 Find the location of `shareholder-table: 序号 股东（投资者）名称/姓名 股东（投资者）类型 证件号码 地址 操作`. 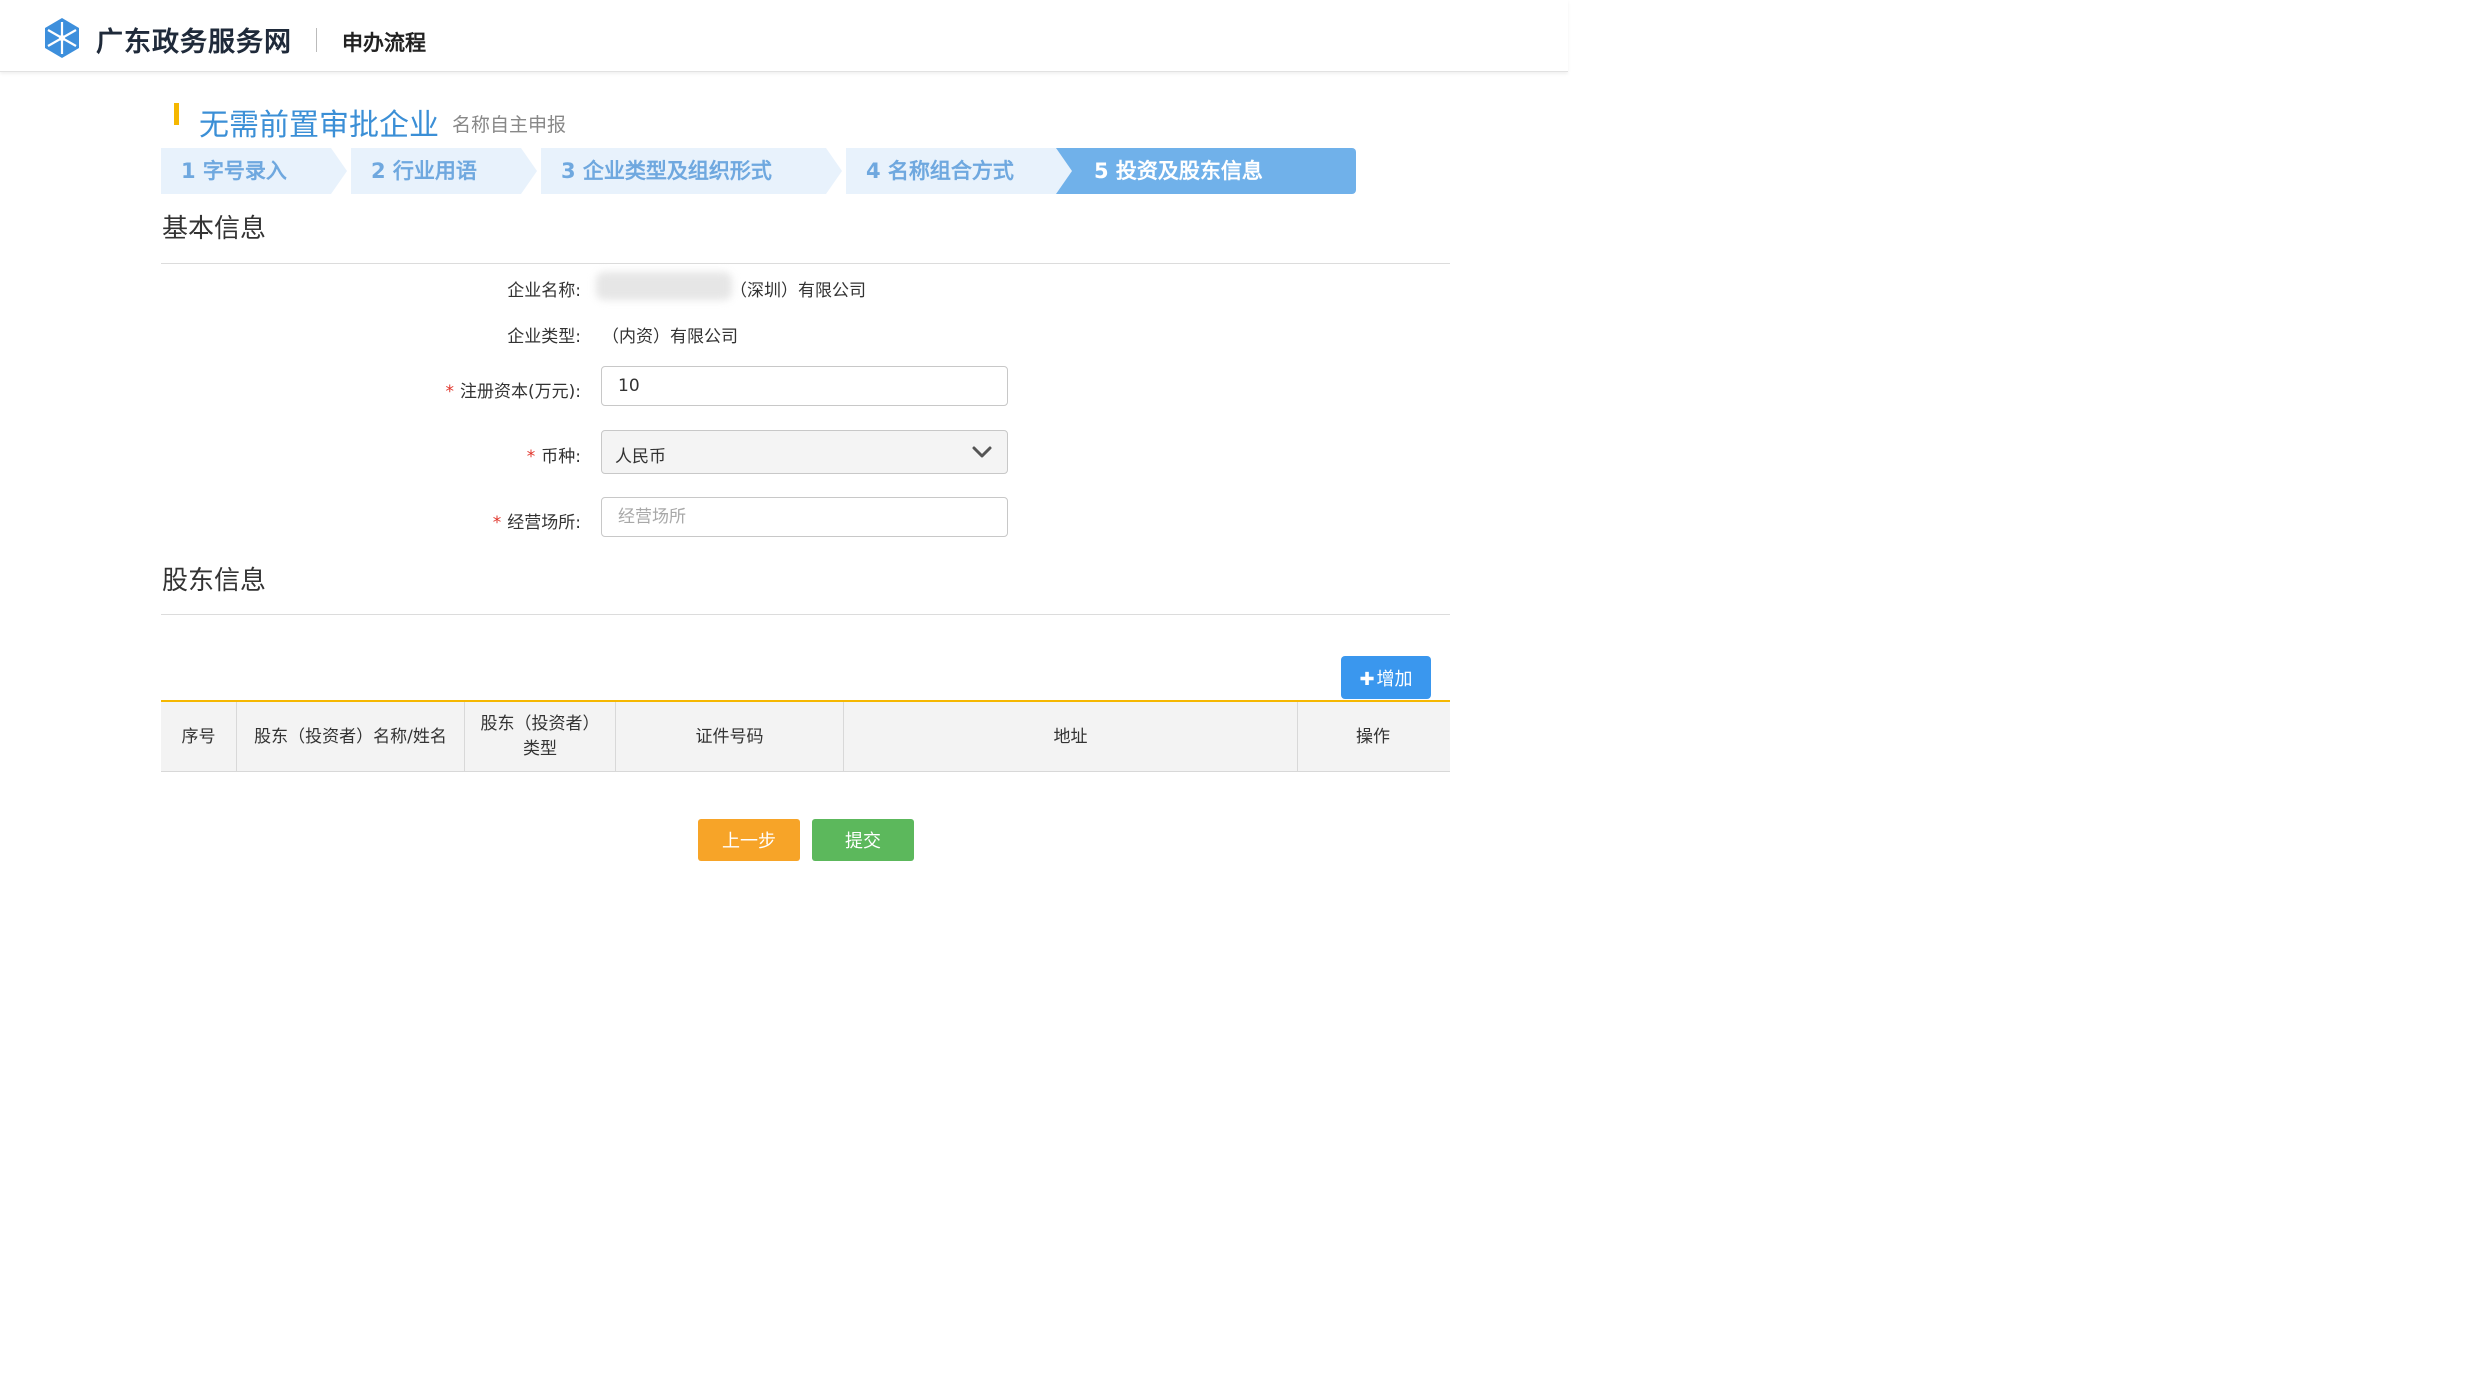

shareholder-table: 序号 股东（投资者）名称/姓名 股东（投资者）类型 证件号码 地址 操作 is located at coordinates (805, 736).